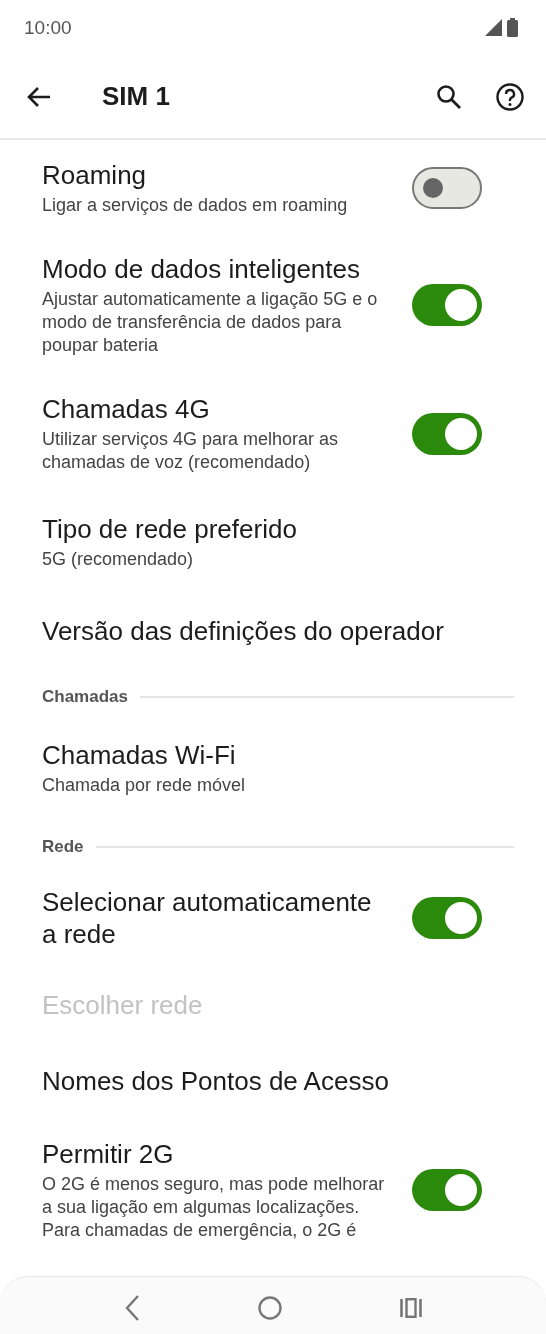 The image size is (546, 1334). Describe the element at coordinates (191, 451) in the screenshot. I see `setting-summary: Utilizar serviços 4G para melhorar as chamadas de voz (recomendado)` at that location.